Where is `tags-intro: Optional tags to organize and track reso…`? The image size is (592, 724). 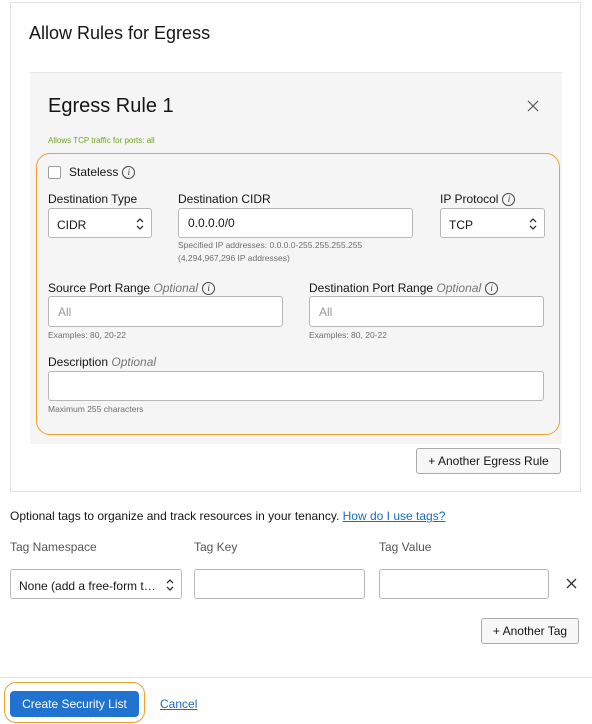
tags-intro: Optional tags to organize and track reso… is located at coordinates (228, 516).